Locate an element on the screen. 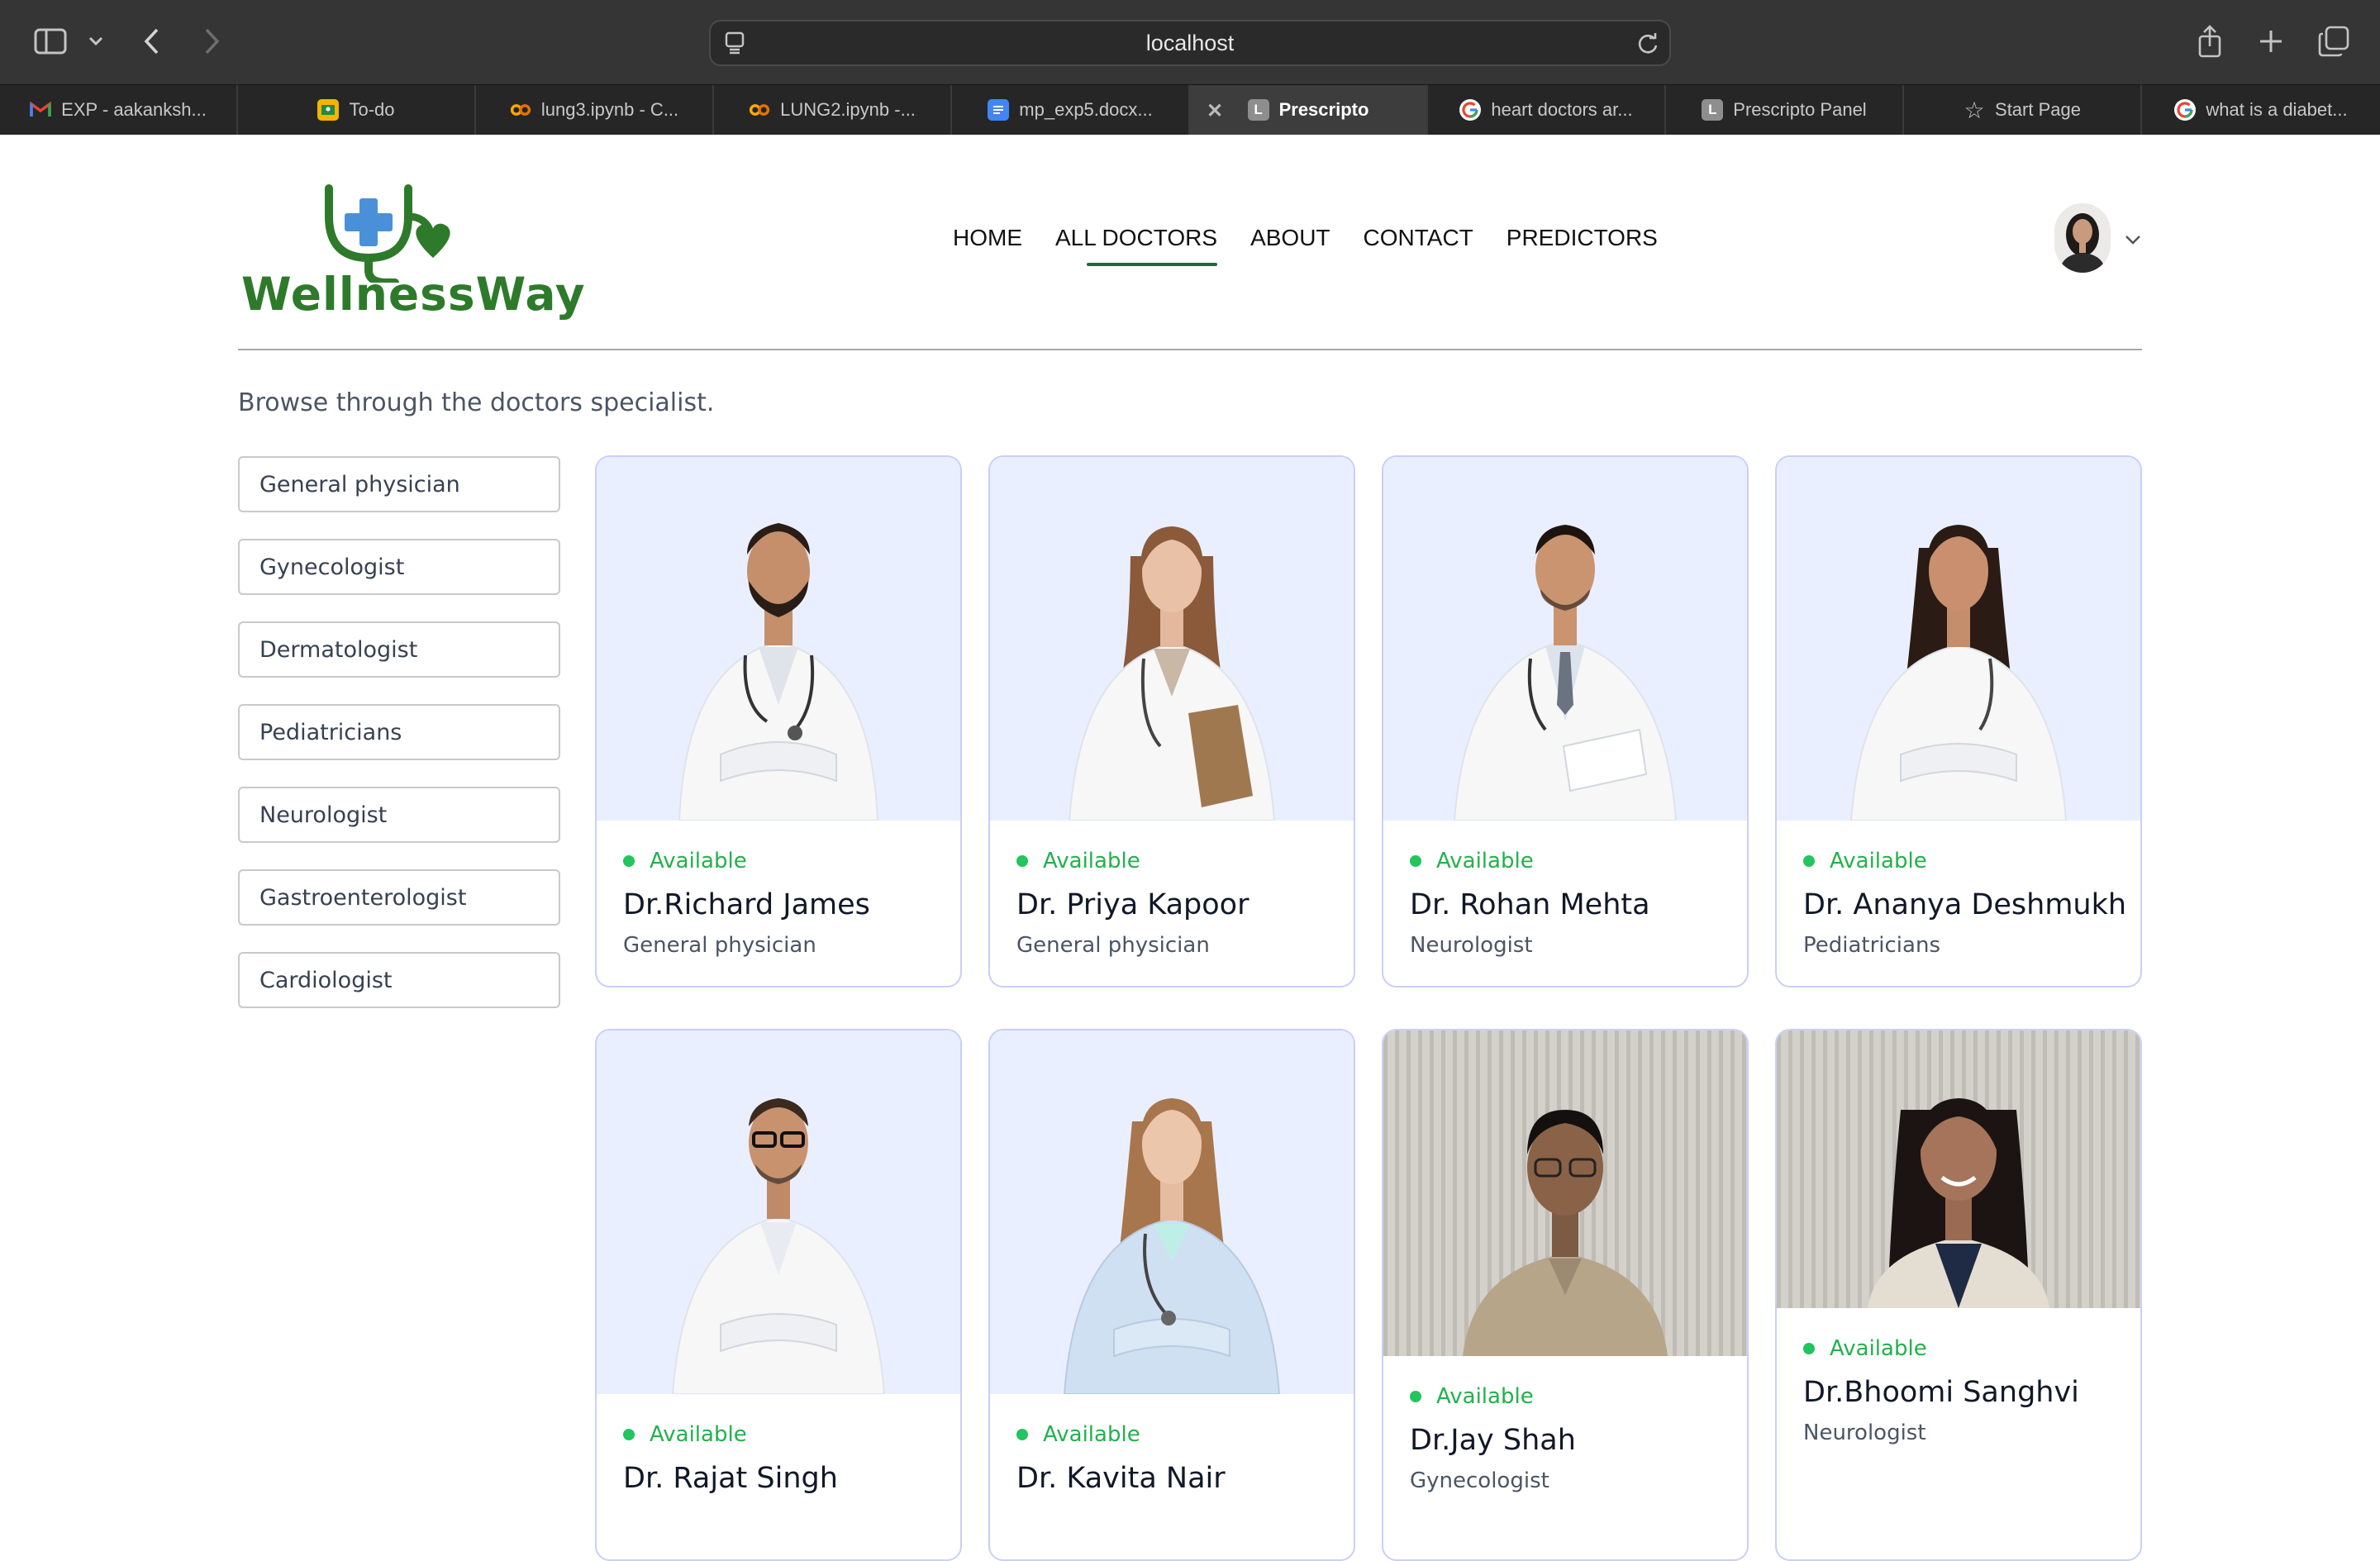  tab-label: Prescripto Panel is located at coordinates (1800, 109).